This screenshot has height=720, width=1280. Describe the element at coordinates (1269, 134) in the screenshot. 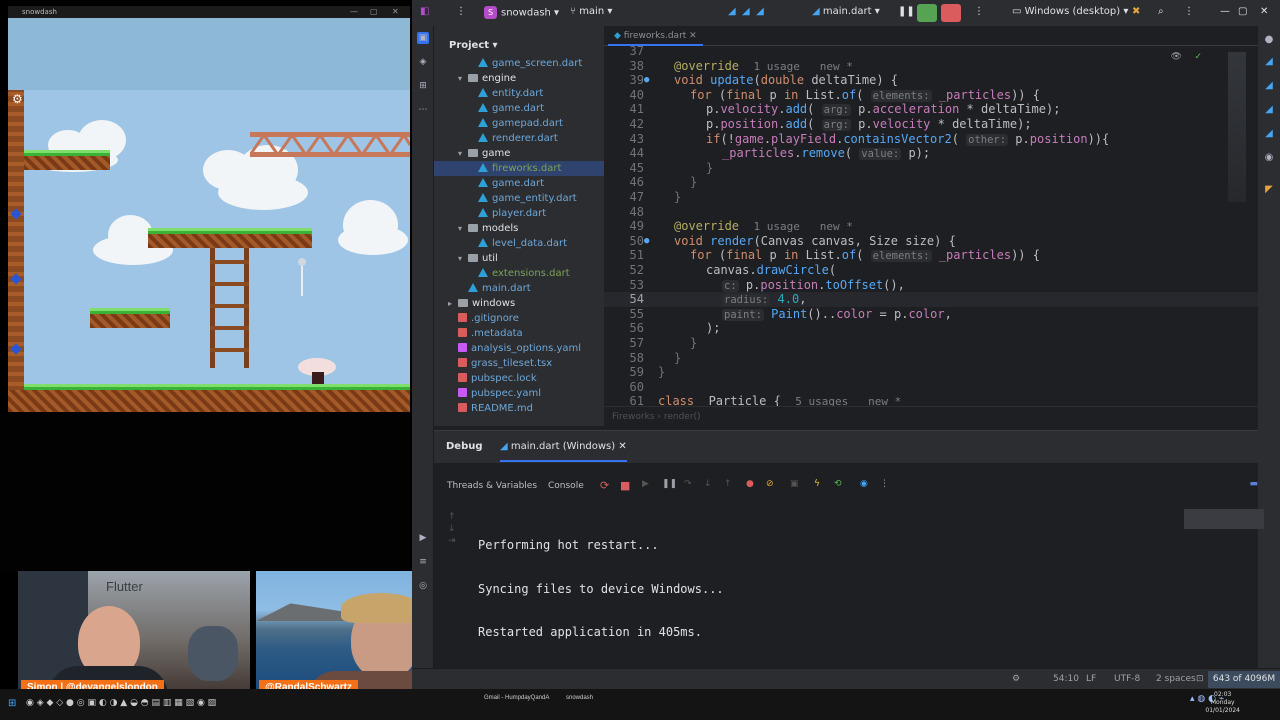

I see `flutter-deeplinks-icon: ◢` at that location.